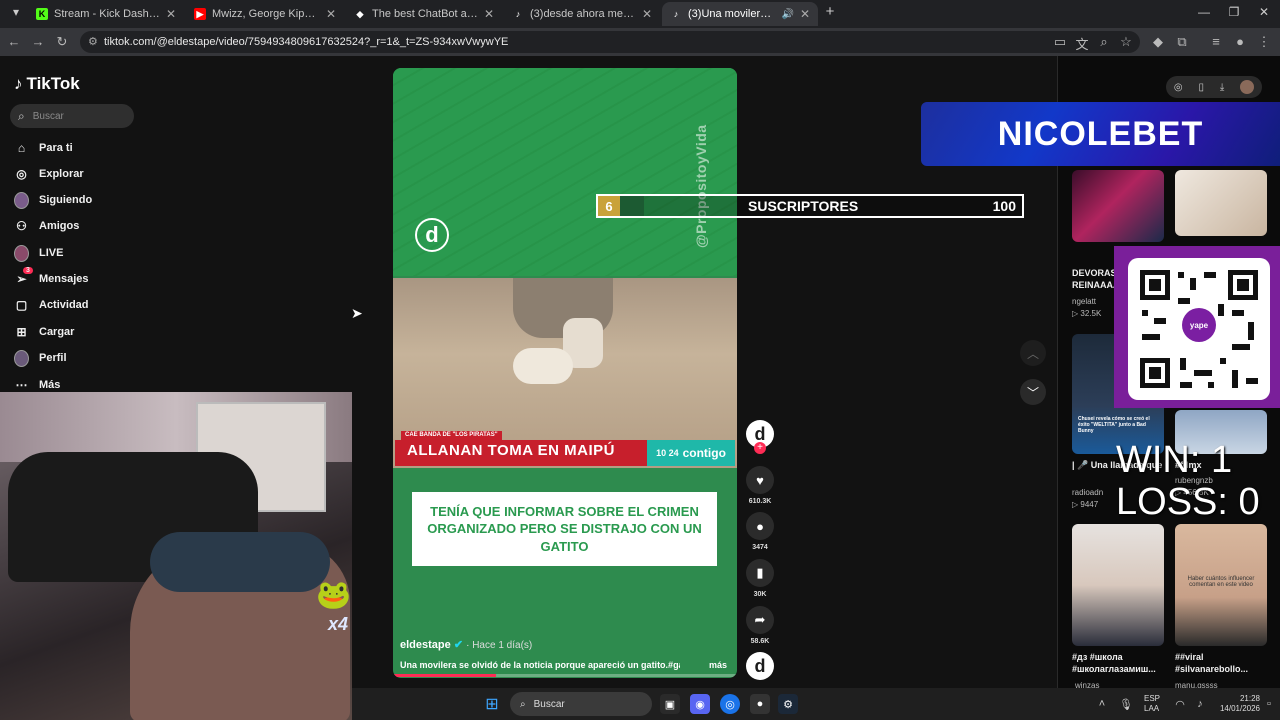 The image size is (1280, 720). I want to click on microphone-icon: 🎙, so click(1126, 704).